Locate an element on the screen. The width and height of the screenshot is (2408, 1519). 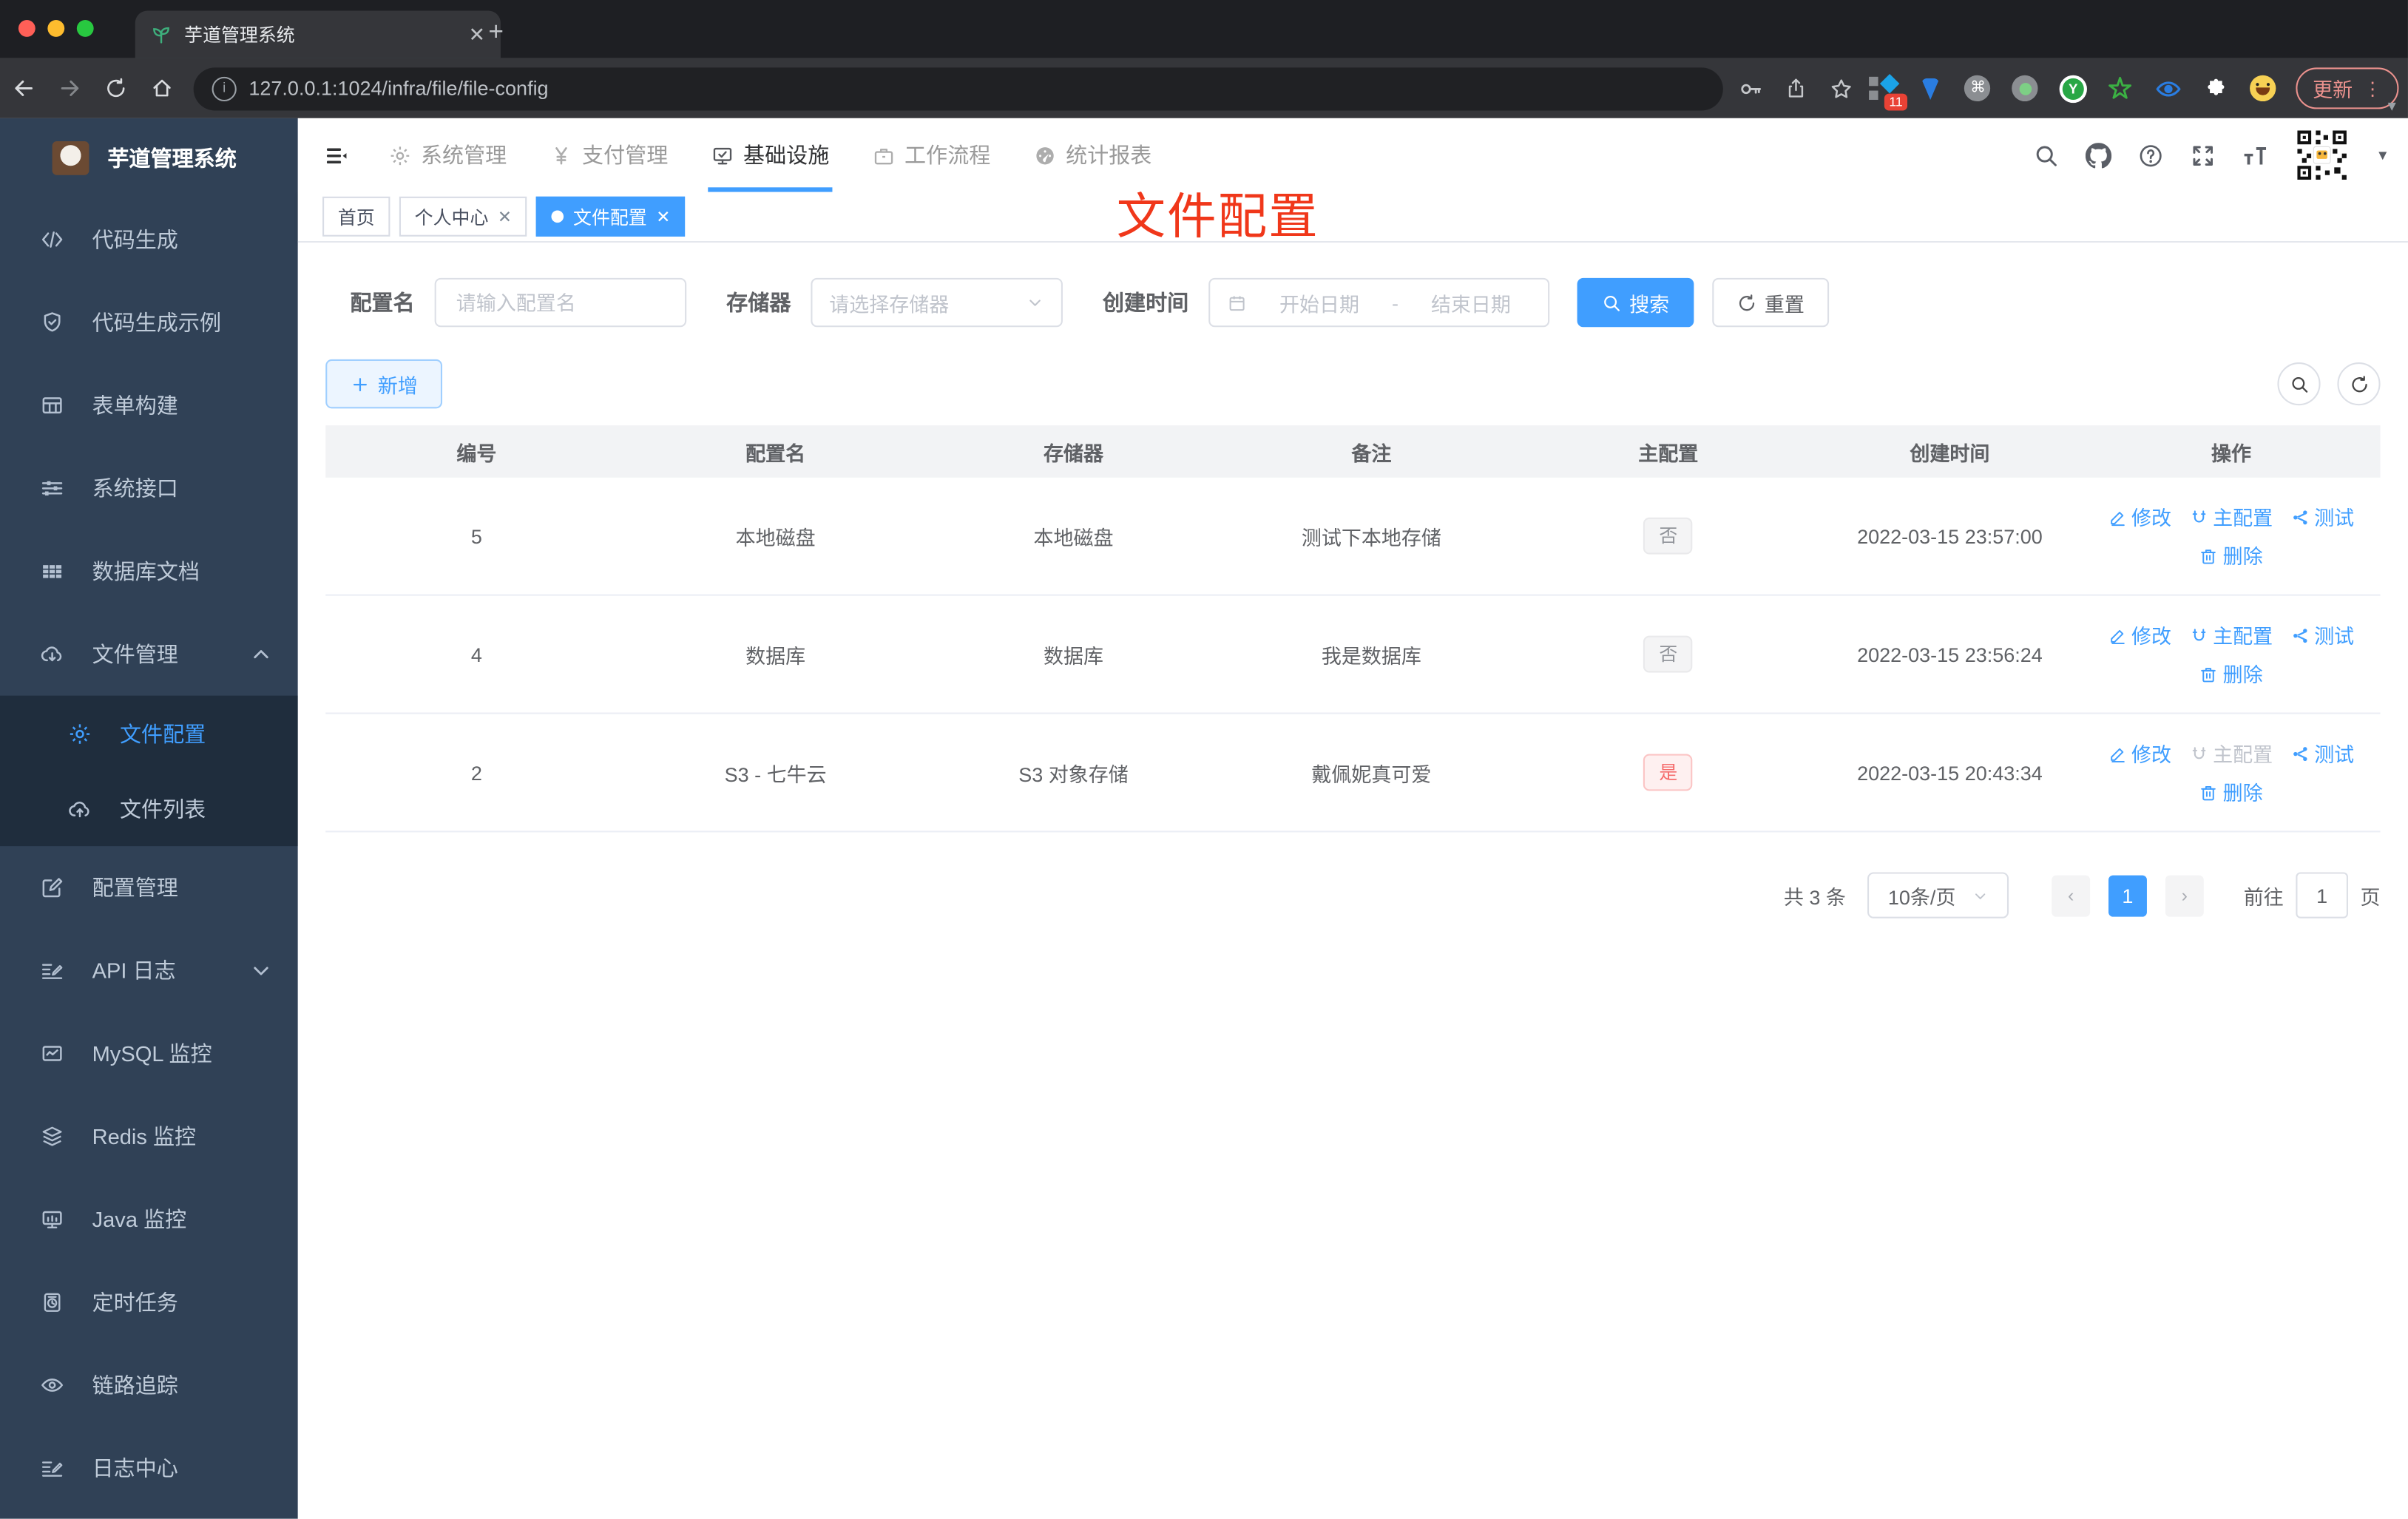
help-icon is located at coordinates (2151, 155).